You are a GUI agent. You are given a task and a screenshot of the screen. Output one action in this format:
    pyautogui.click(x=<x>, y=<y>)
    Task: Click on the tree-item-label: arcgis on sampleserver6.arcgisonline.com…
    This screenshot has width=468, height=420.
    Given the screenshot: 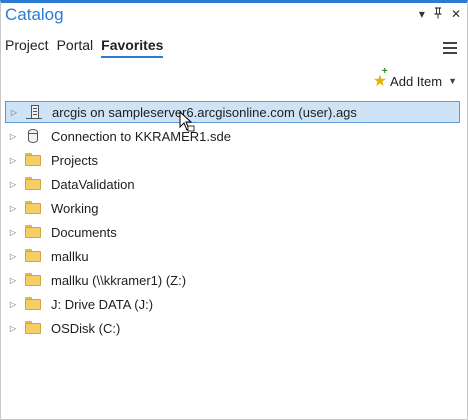 What is the action you would take?
    pyautogui.click(x=204, y=112)
    